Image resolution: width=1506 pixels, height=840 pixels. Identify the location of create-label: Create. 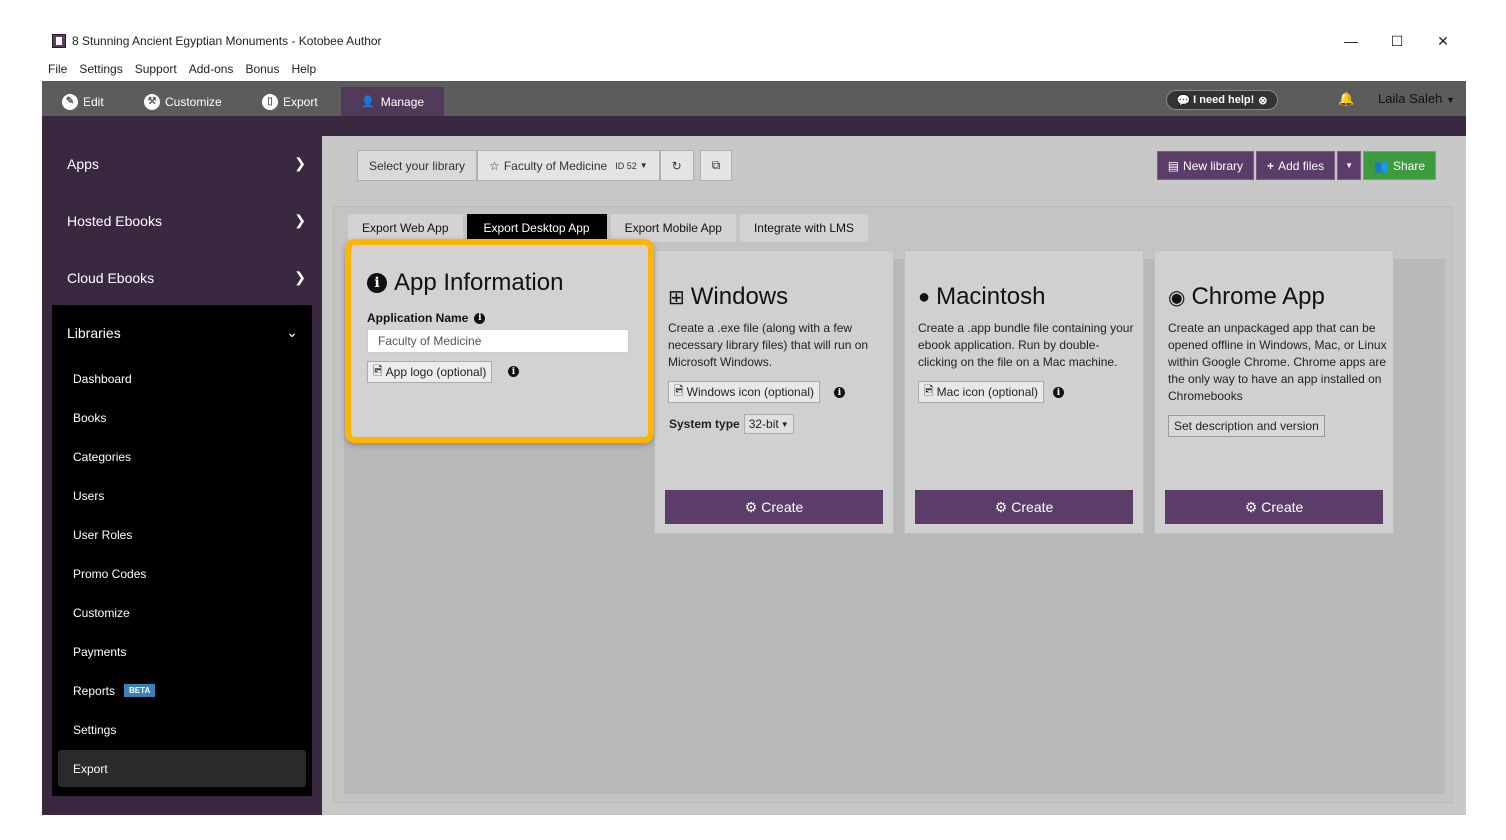
(1282, 507).